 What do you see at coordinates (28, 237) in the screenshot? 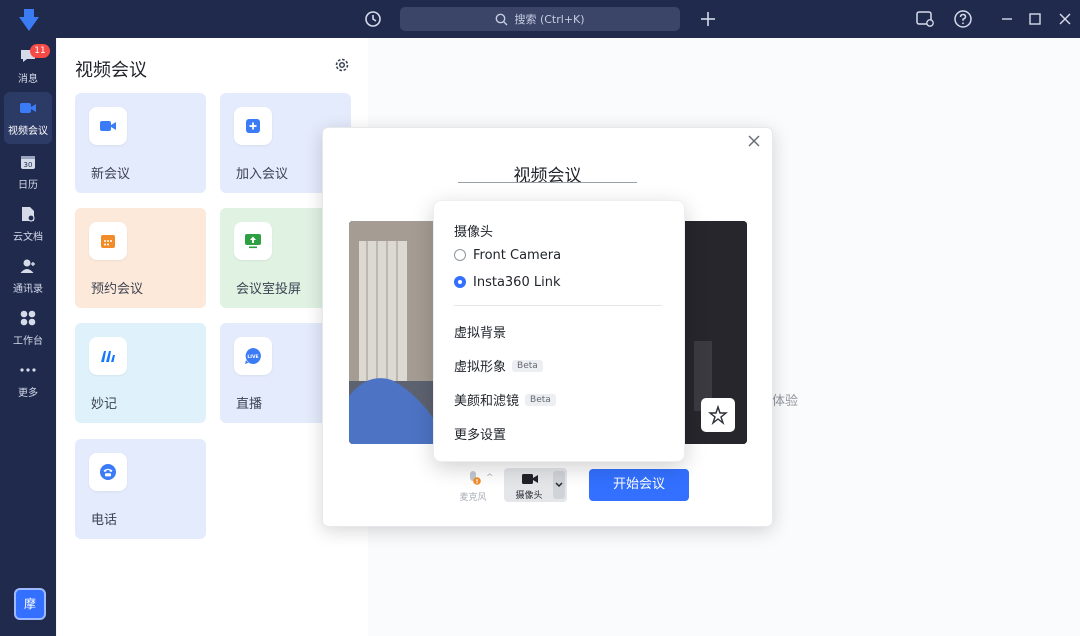
I see `sidebar-item-label: 云文档` at bounding box center [28, 237].